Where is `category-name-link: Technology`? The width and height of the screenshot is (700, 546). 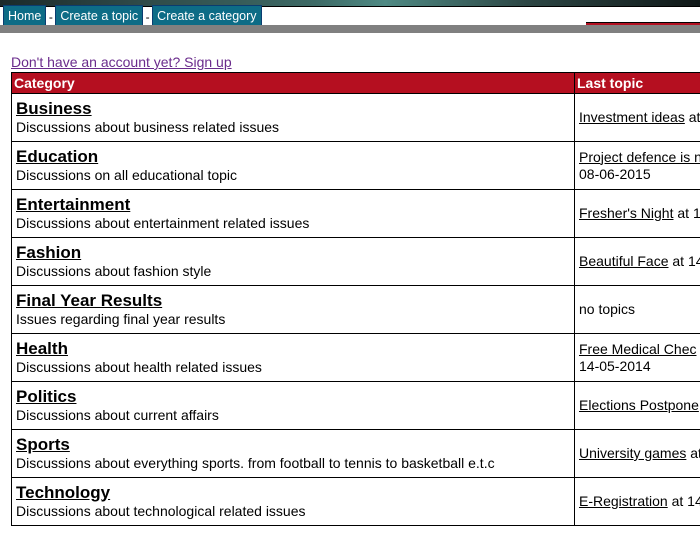 category-name-link: Technology is located at coordinates (293, 492).